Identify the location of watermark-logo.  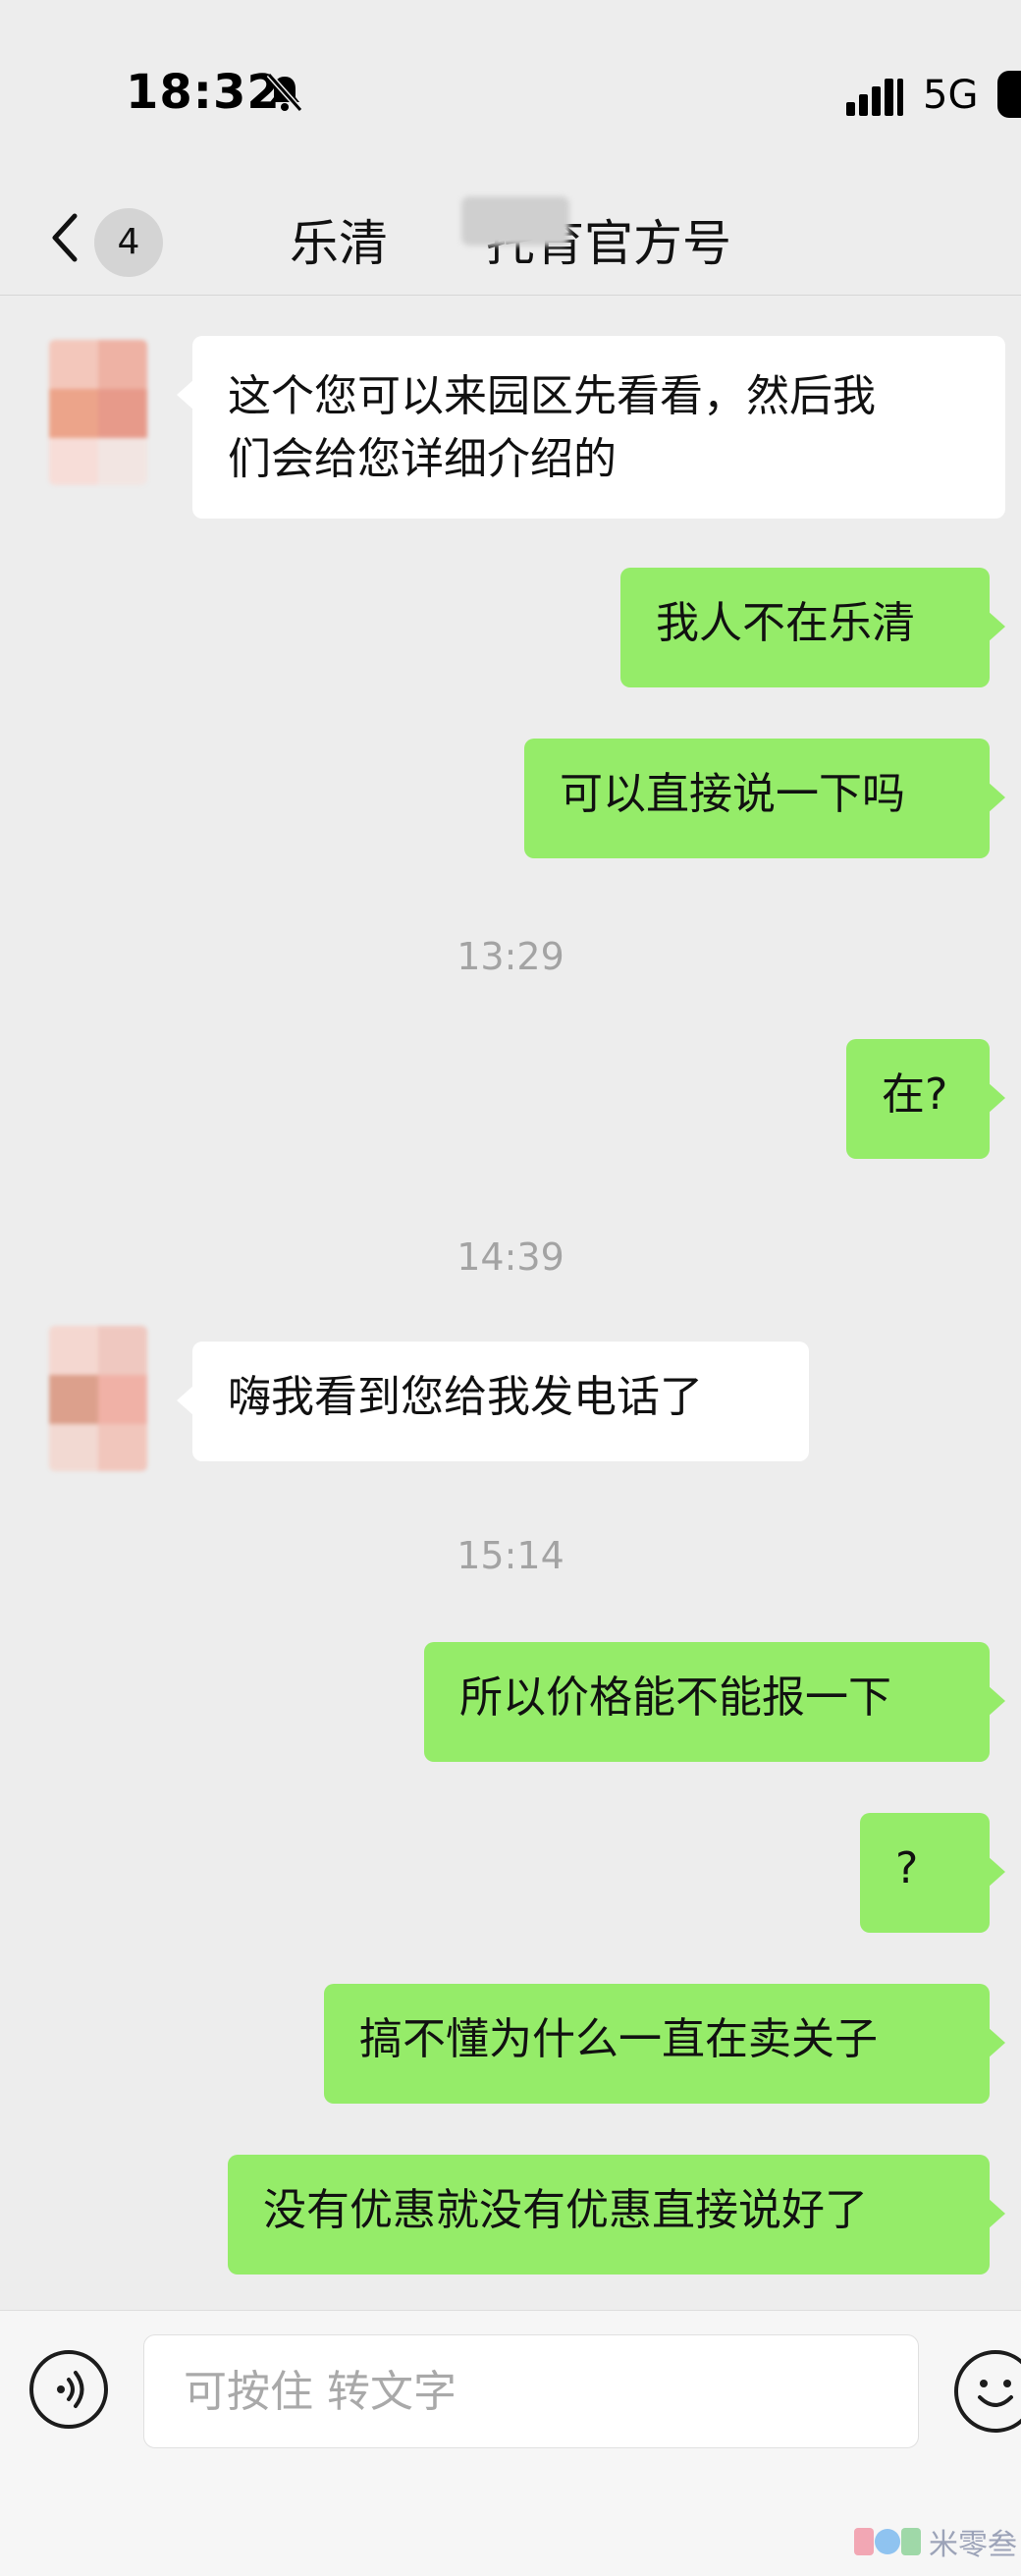
(887, 2541).